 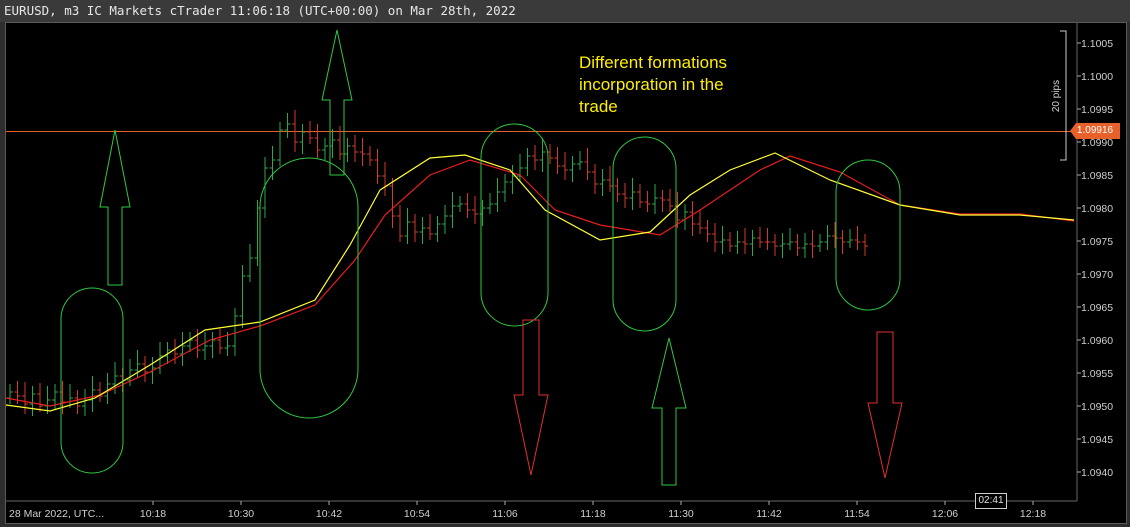 I want to click on time-tick-label: 10:30, so click(x=241, y=514).